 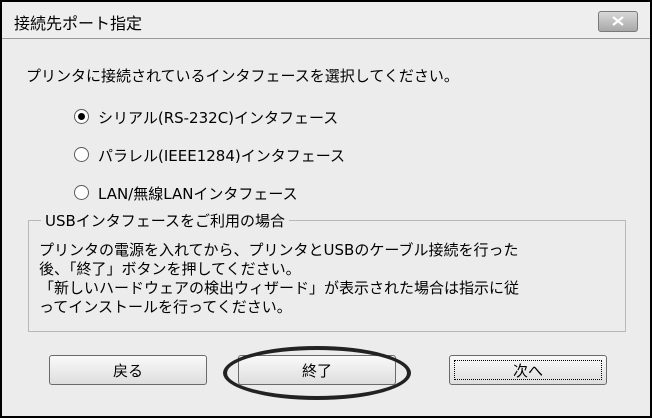 I want to click on instruction-text: プリンタに接続されているインタフェースを選択してください。, so click(x=242, y=76).